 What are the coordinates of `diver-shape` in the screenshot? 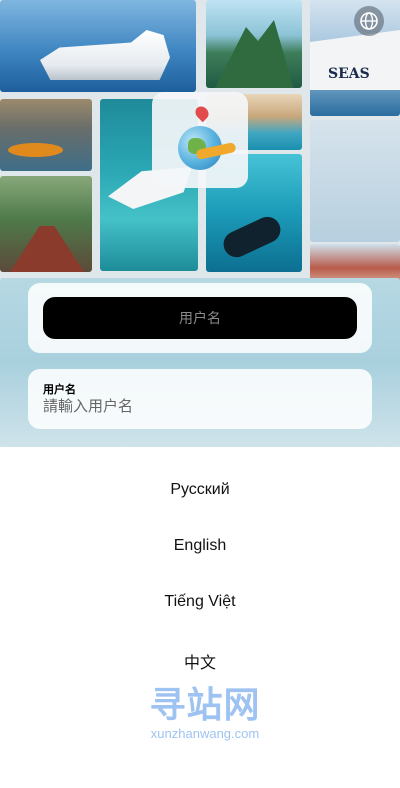 It's located at (252, 237).